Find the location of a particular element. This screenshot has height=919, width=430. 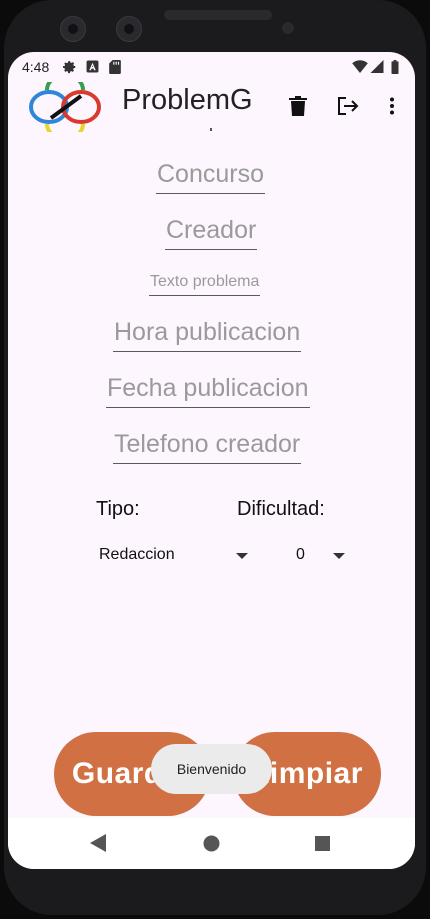

logout-icon is located at coordinates (348, 106).